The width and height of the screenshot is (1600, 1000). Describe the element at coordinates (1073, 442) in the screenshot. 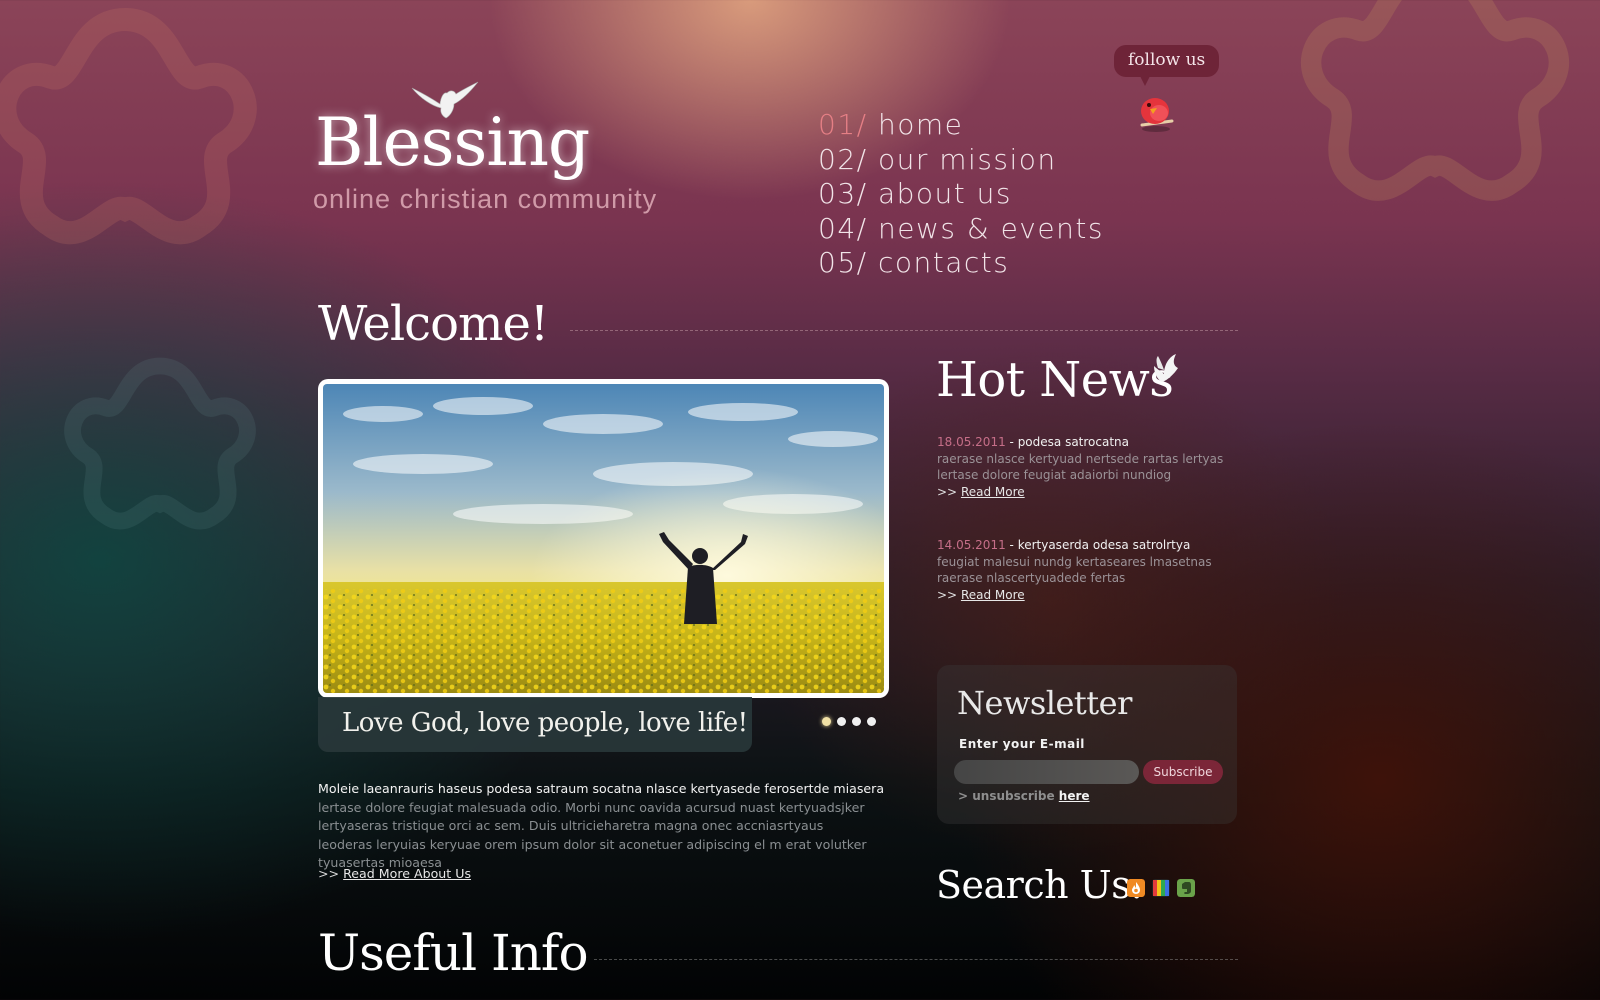

I see `news-title: podesa satrocatna` at that location.